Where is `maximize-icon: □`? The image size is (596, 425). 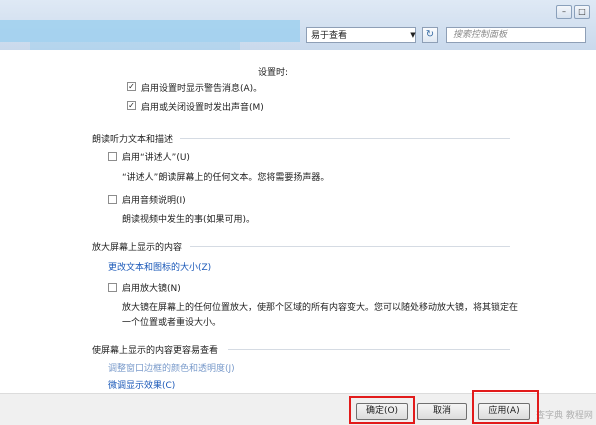 maximize-icon: □ is located at coordinates (582, 12).